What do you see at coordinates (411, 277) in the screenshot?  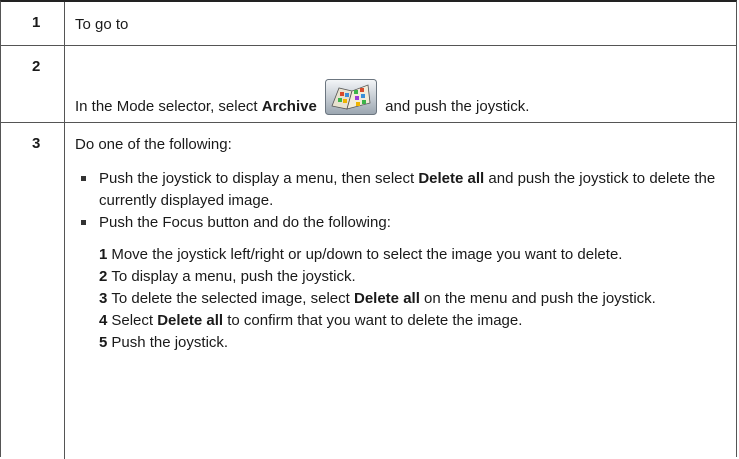 I see `list-item: 2 To display a menu, push the joystick.` at bounding box center [411, 277].